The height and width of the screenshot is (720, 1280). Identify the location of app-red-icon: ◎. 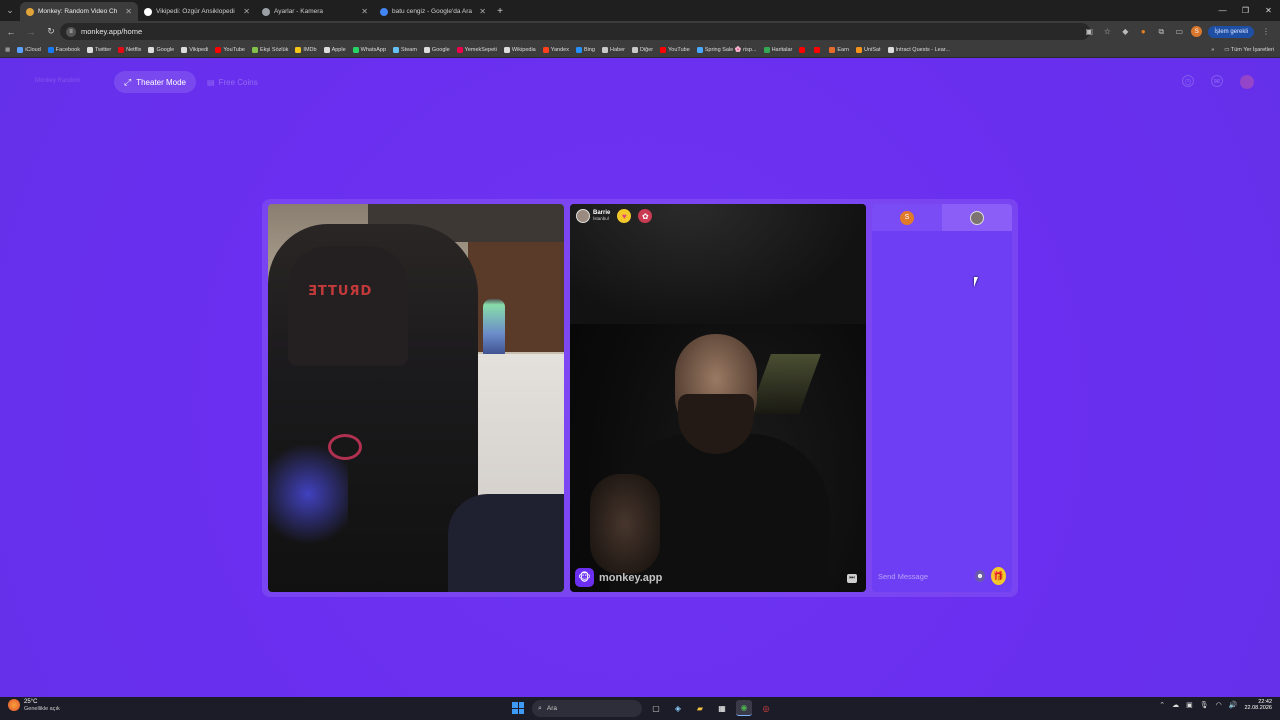
(766, 708).